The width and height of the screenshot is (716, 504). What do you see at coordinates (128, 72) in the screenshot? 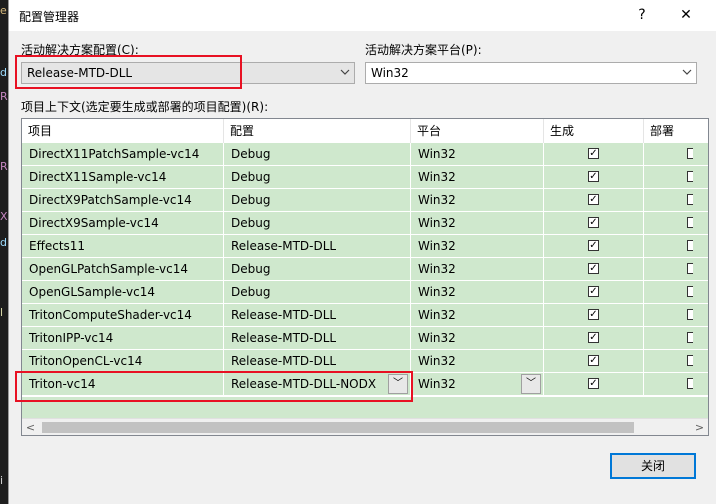
I see `highlight-box-config` at bounding box center [128, 72].